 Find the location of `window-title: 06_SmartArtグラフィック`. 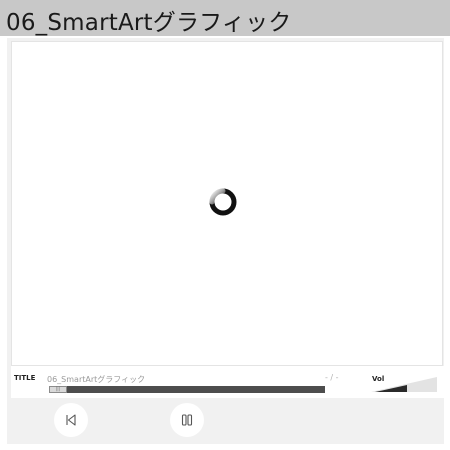

window-title: 06_SmartArtグラフィック is located at coordinates (149, 23).